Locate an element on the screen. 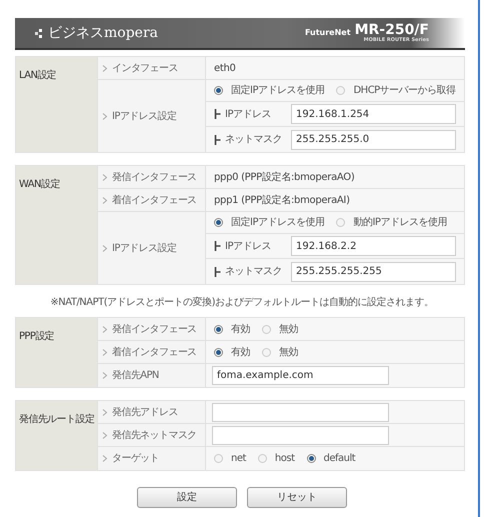 The image size is (484, 517). input-field: 255.255.255.0 is located at coordinates (373, 140).